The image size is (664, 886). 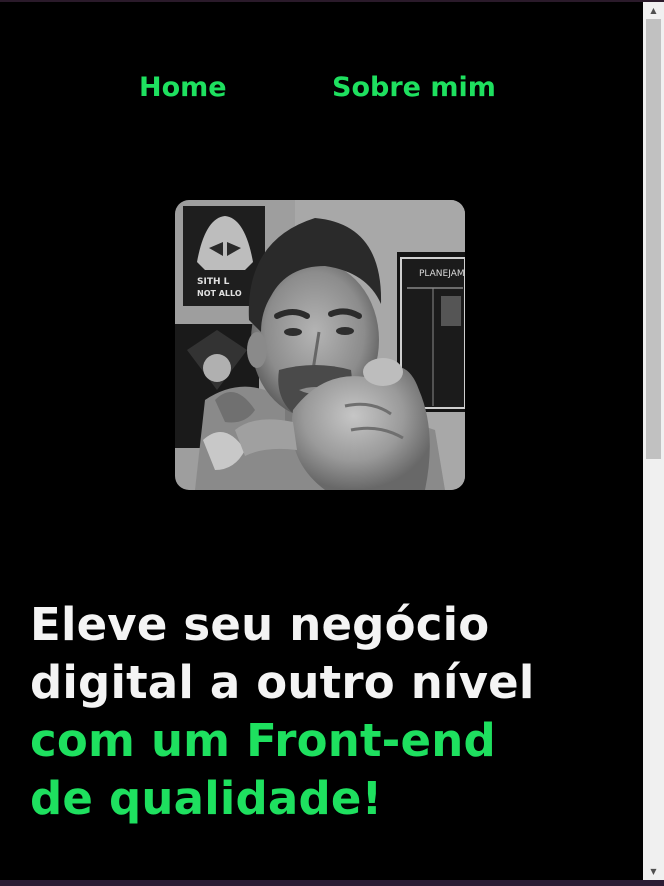 What do you see at coordinates (653, 239) in the screenshot?
I see `scrollbar-thumb` at bounding box center [653, 239].